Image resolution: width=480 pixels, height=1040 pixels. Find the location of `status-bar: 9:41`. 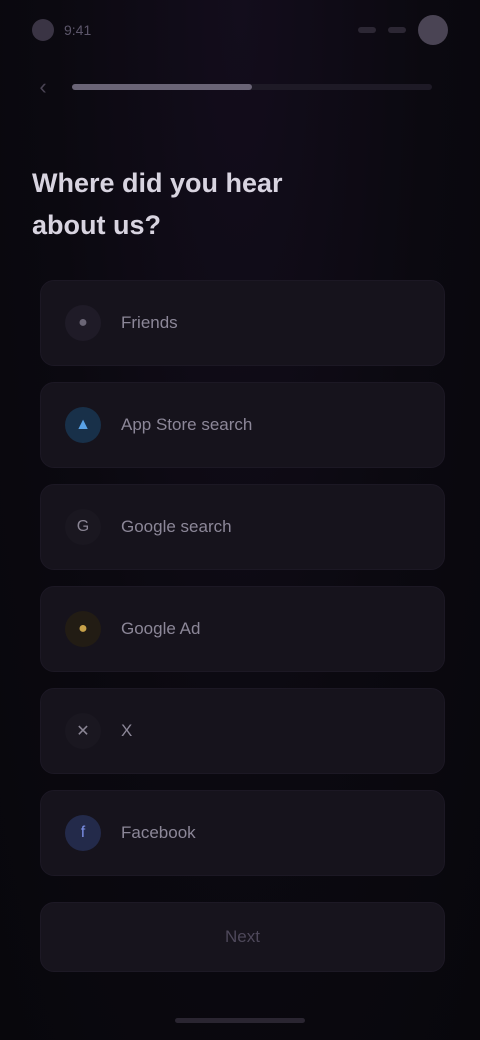

status-bar: 9:41 is located at coordinates (240, 30).